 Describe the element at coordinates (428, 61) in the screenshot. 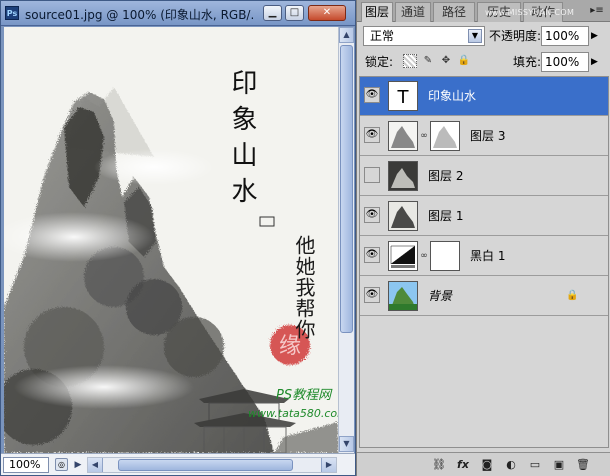

I see `lock-pixels-brush-icon: ✎` at that location.